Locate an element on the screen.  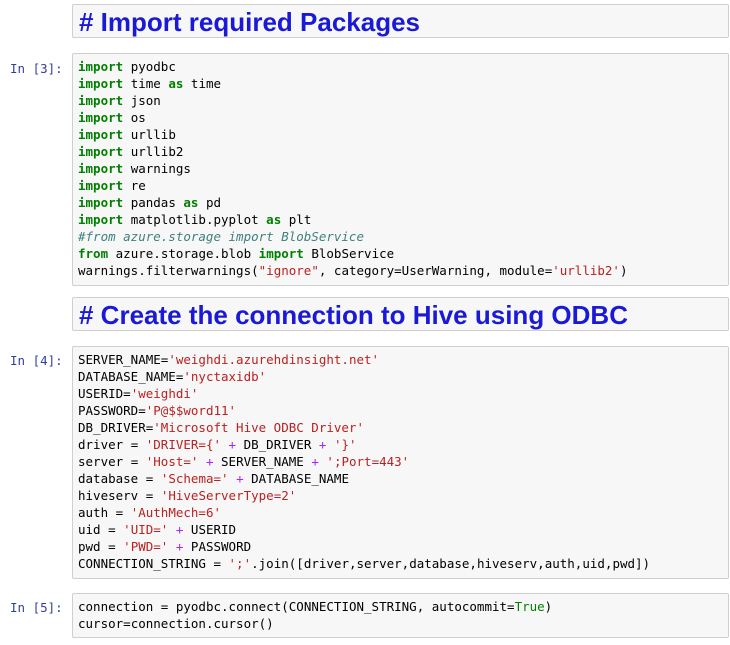
code-line: import pandas as pd is located at coordinates (150, 202).